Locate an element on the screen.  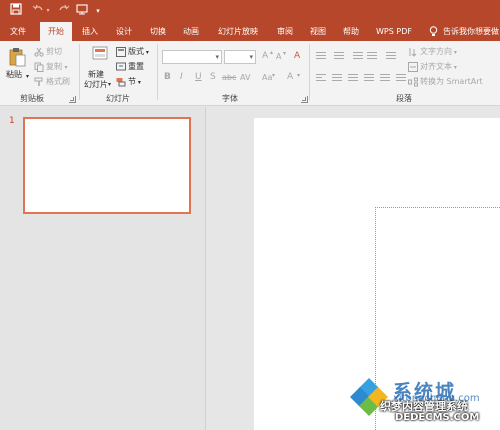
font-size-combo: ▾ is located at coordinates (240, 57).